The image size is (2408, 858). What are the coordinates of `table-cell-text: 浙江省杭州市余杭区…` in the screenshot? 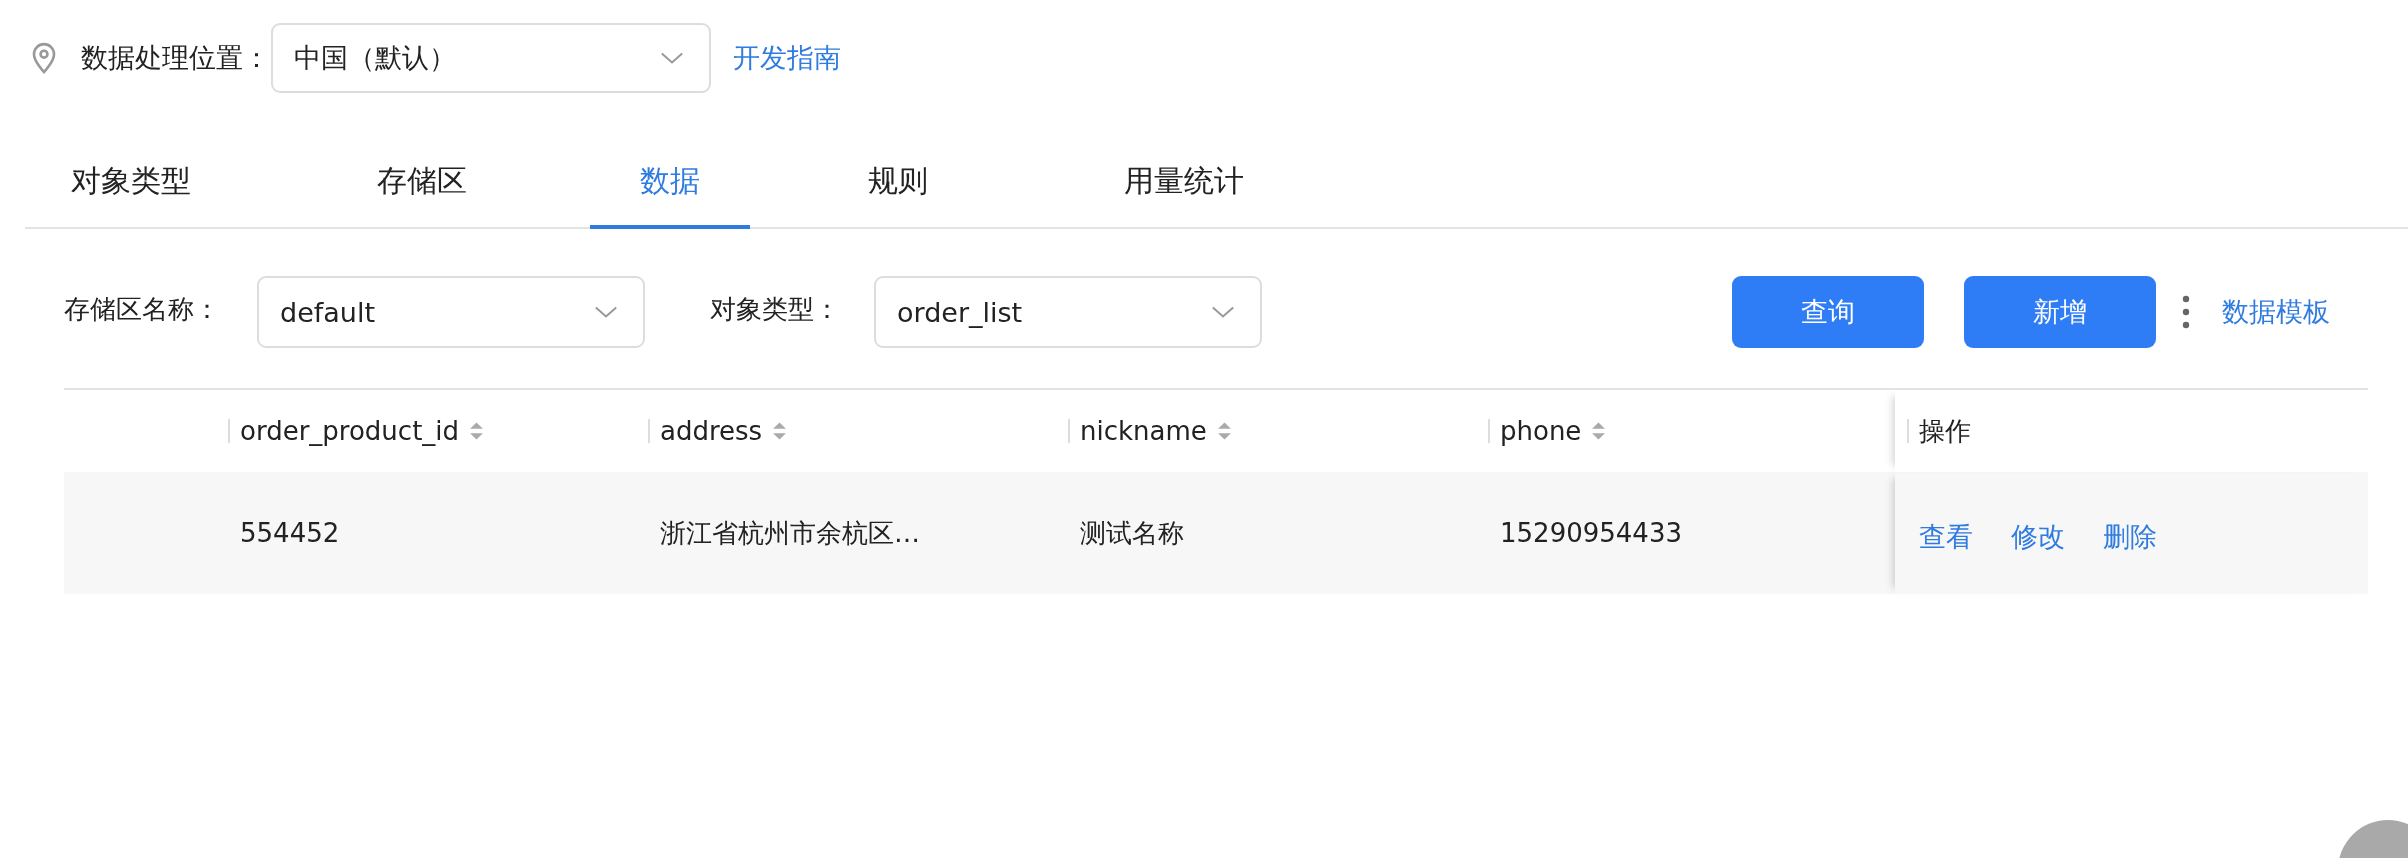 It's located at (790, 533).